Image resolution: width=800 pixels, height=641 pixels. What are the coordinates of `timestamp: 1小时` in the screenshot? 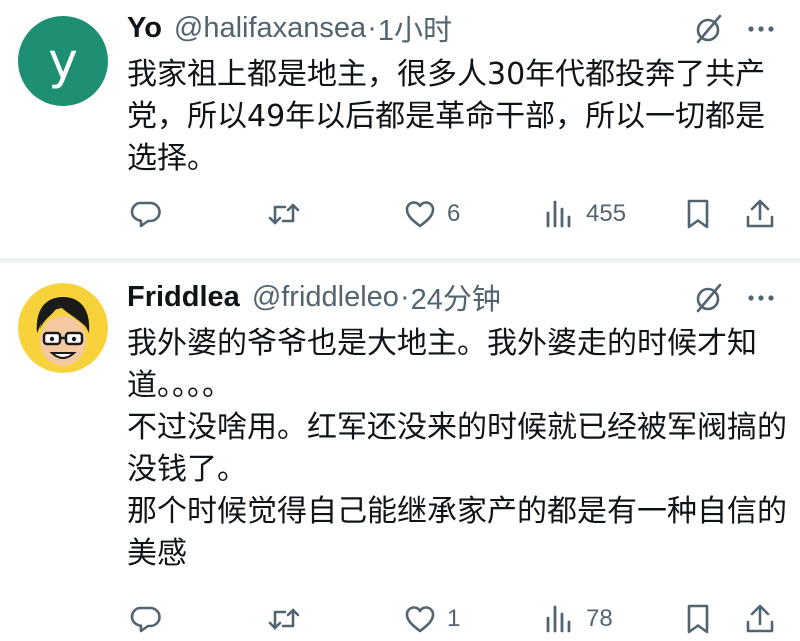 It's located at (415, 28).